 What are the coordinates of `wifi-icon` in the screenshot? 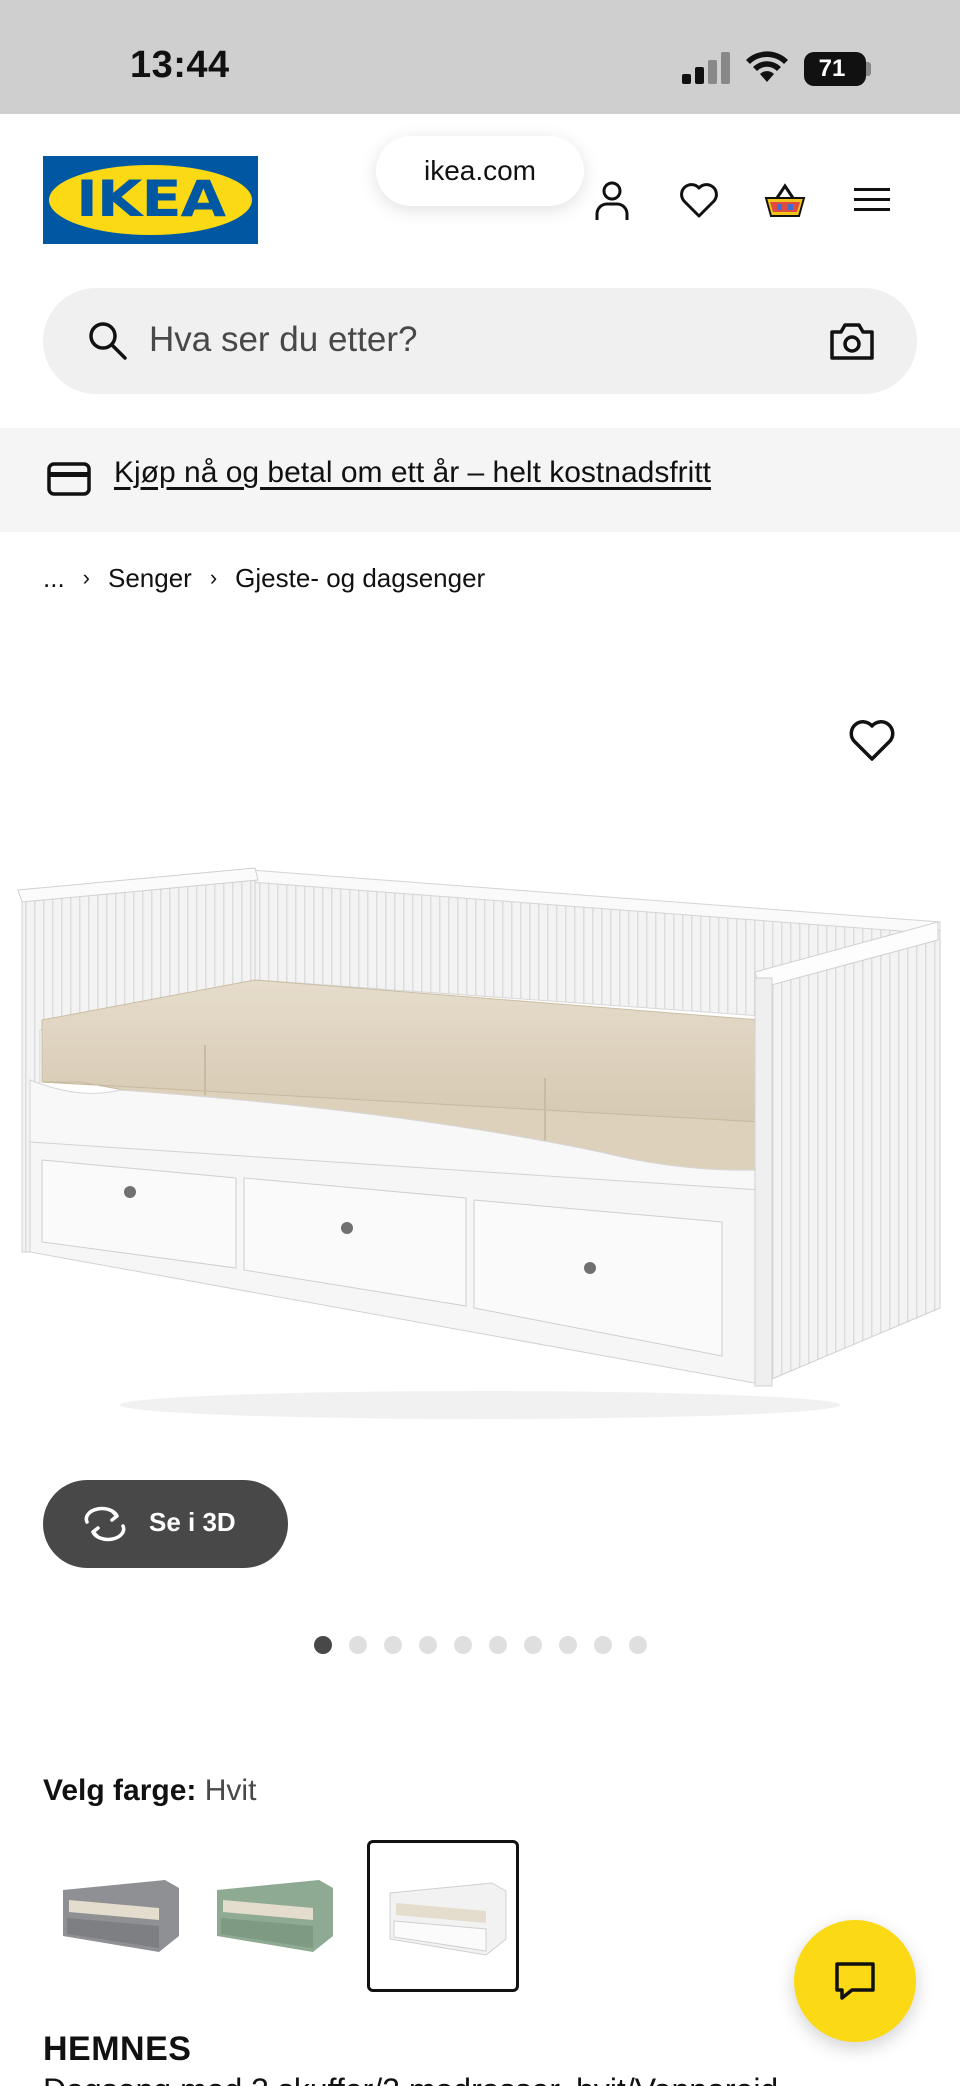 It's located at (767, 66).